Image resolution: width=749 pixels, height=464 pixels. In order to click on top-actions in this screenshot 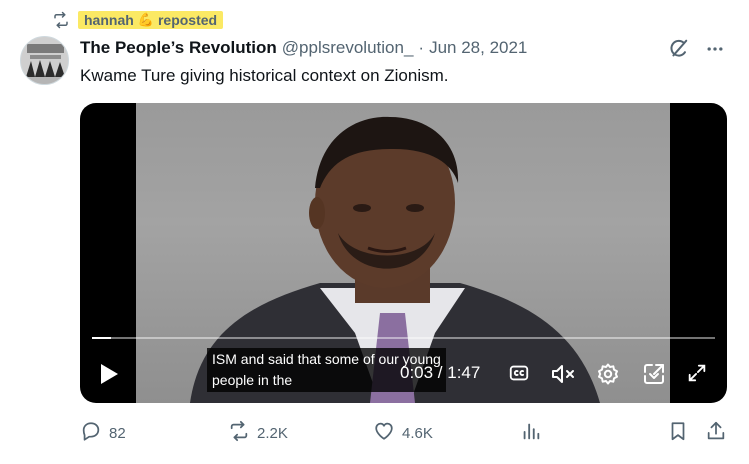, I will do `click(696, 49)`.